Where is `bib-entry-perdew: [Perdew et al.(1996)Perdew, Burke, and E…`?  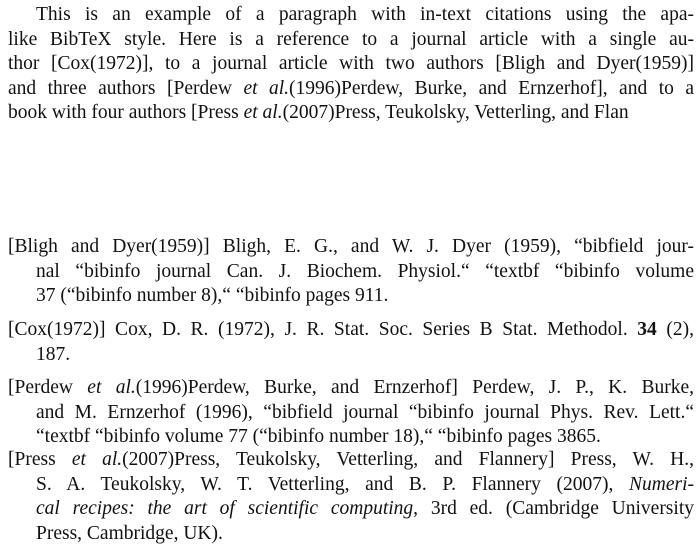
bib-entry-perdew: [Perdew et al.(1996)Perdew, Burke, and E… is located at coordinates (351, 413).